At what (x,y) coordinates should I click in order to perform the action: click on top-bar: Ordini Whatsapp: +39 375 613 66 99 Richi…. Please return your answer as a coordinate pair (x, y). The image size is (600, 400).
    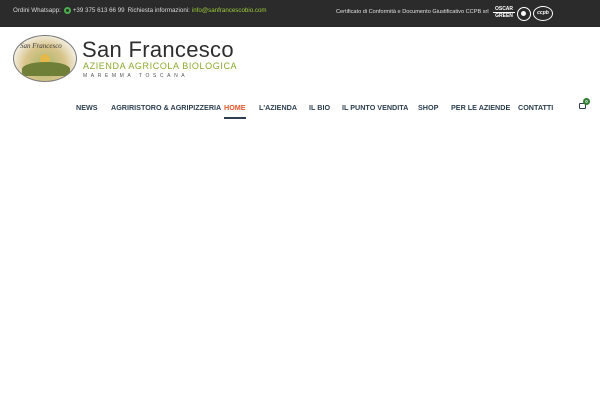
    Looking at the image, I should click on (300, 13).